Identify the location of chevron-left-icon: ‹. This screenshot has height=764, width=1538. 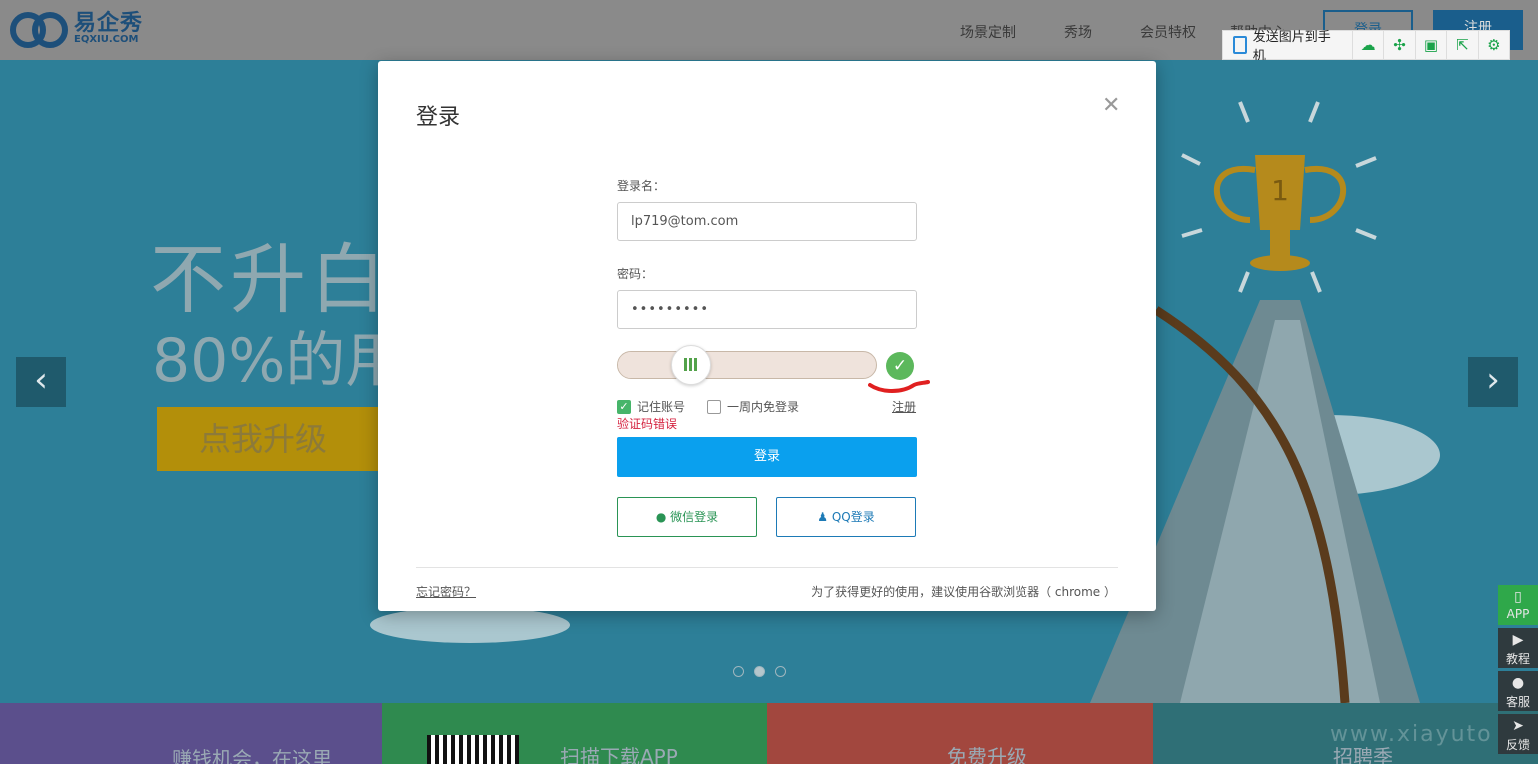
(41, 380).